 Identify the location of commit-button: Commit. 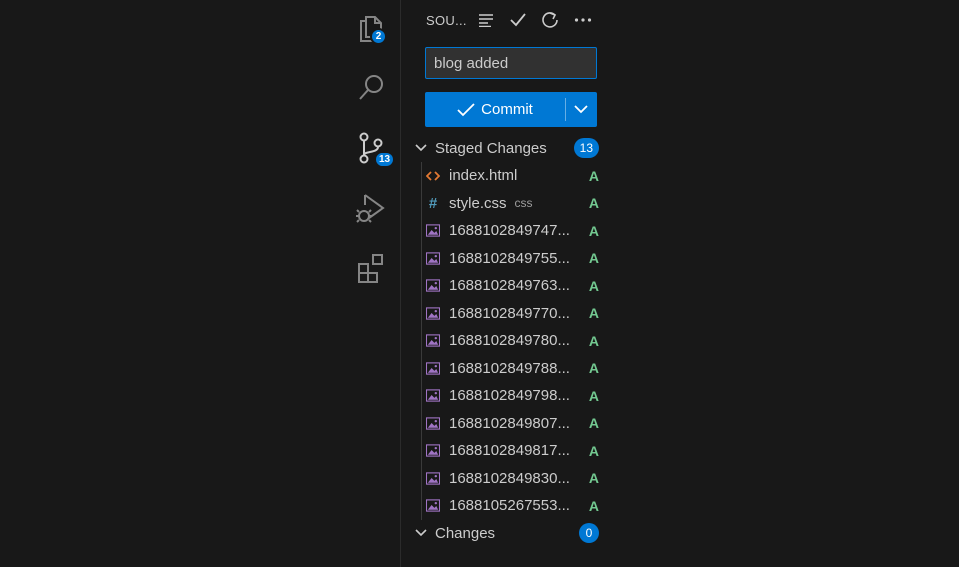
(495, 109).